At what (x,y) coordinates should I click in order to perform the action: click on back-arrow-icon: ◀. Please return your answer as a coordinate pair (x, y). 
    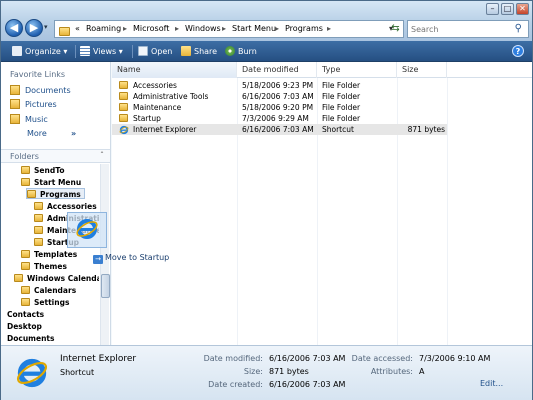
    Looking at the image, I should click on (14, 27).